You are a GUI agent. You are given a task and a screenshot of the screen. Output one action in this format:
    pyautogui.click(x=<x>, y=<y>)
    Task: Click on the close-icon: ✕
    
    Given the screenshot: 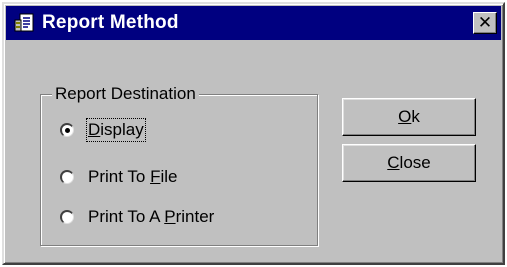 What is the action you would take?
    pyautogui.click(x=485, y=22)
    